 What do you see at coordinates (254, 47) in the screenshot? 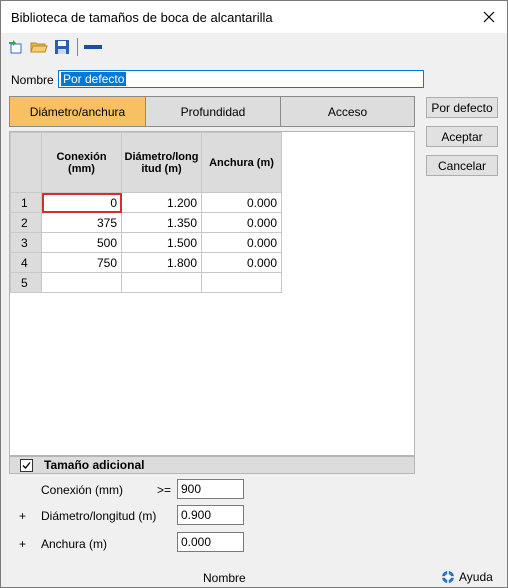
I see `toolbar` at bounding box center [254, 47].